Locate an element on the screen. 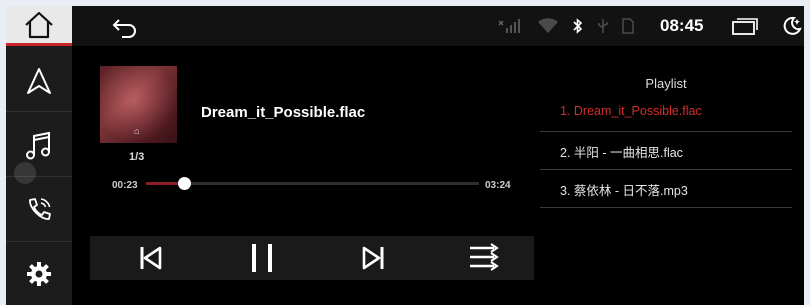 This screenshot has height=305, width=810. playlist-item: 3. 蔡依林 - 日不落.mp3 is located at coordinates (666, 189).